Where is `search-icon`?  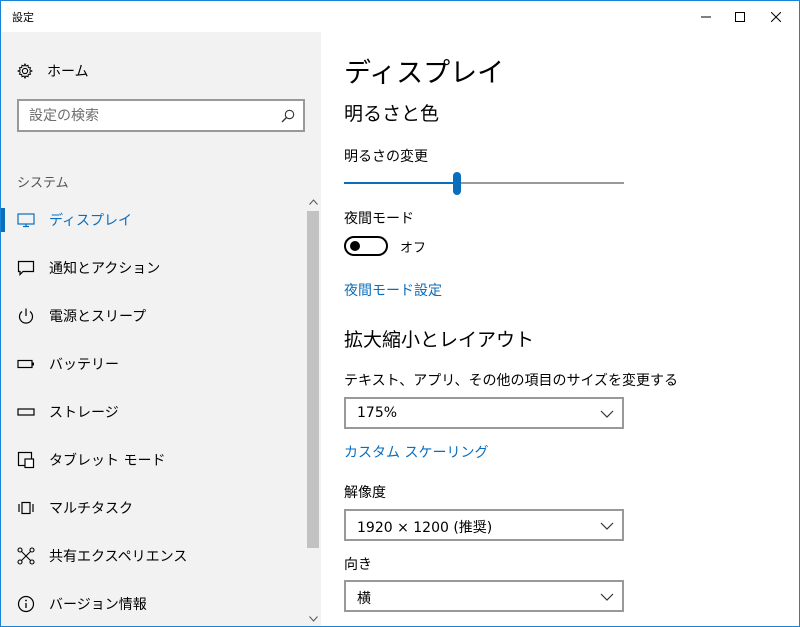
search-icon is located at coordinates (288, 116).